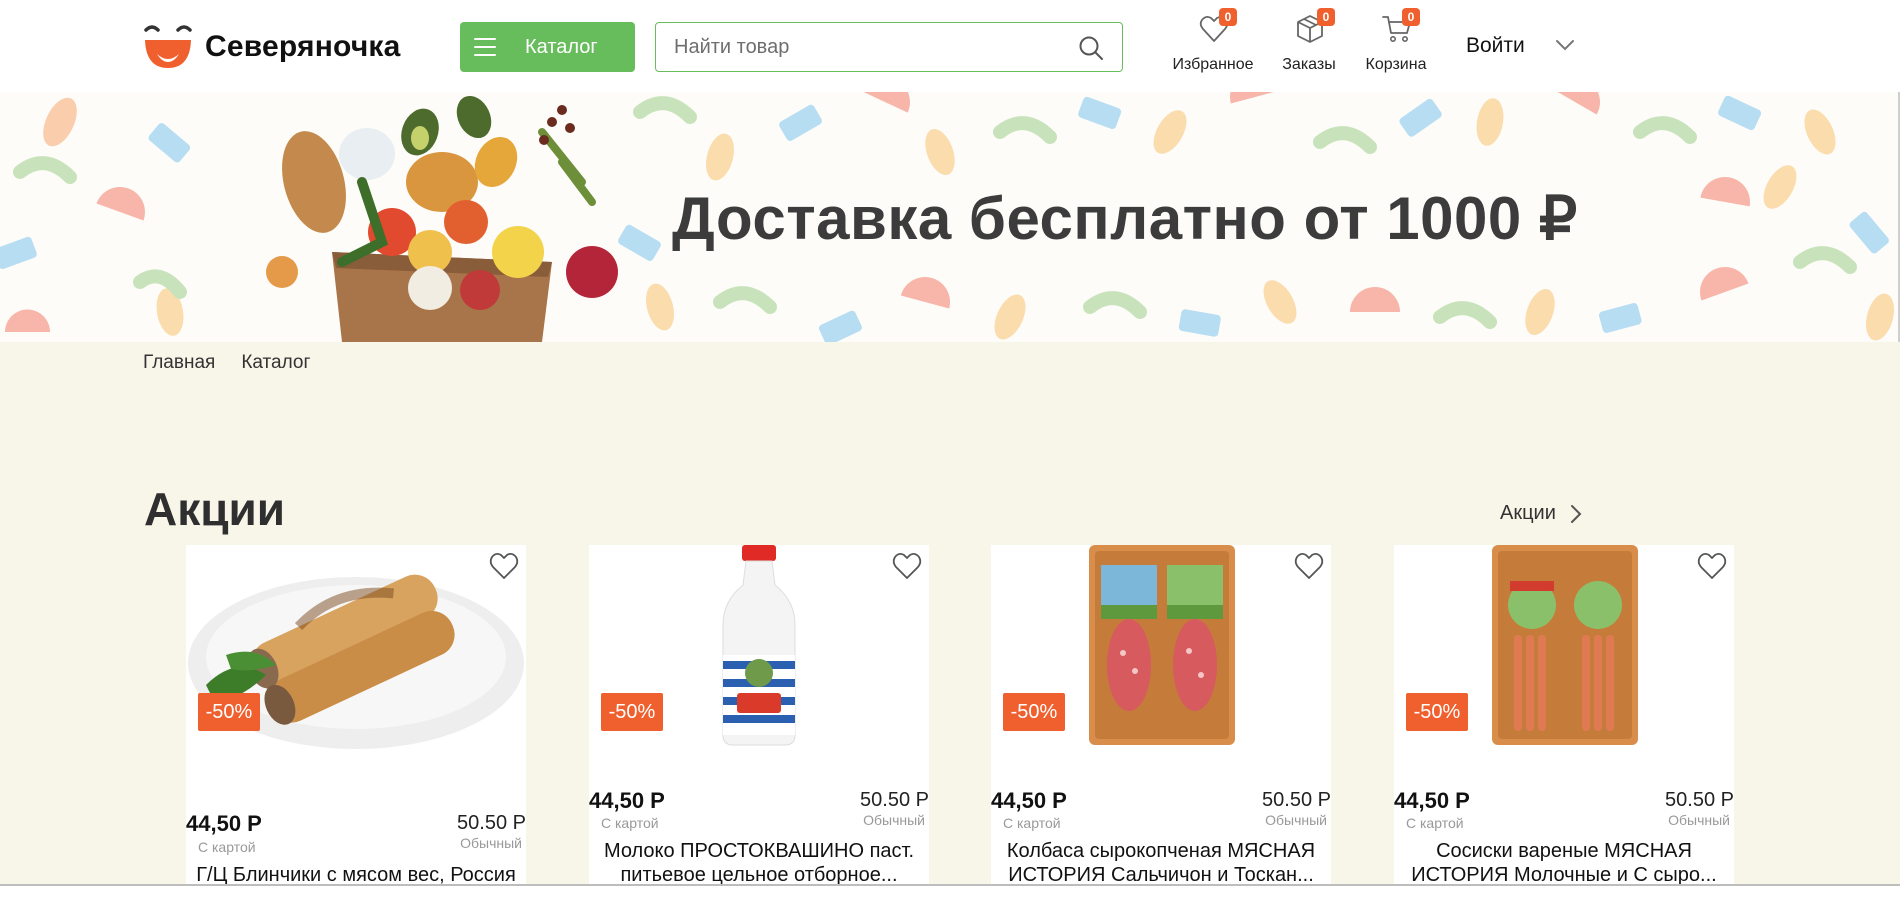  Describe the element at coordinates (862, 47) in the screenshot. I see `search-input` at that location.